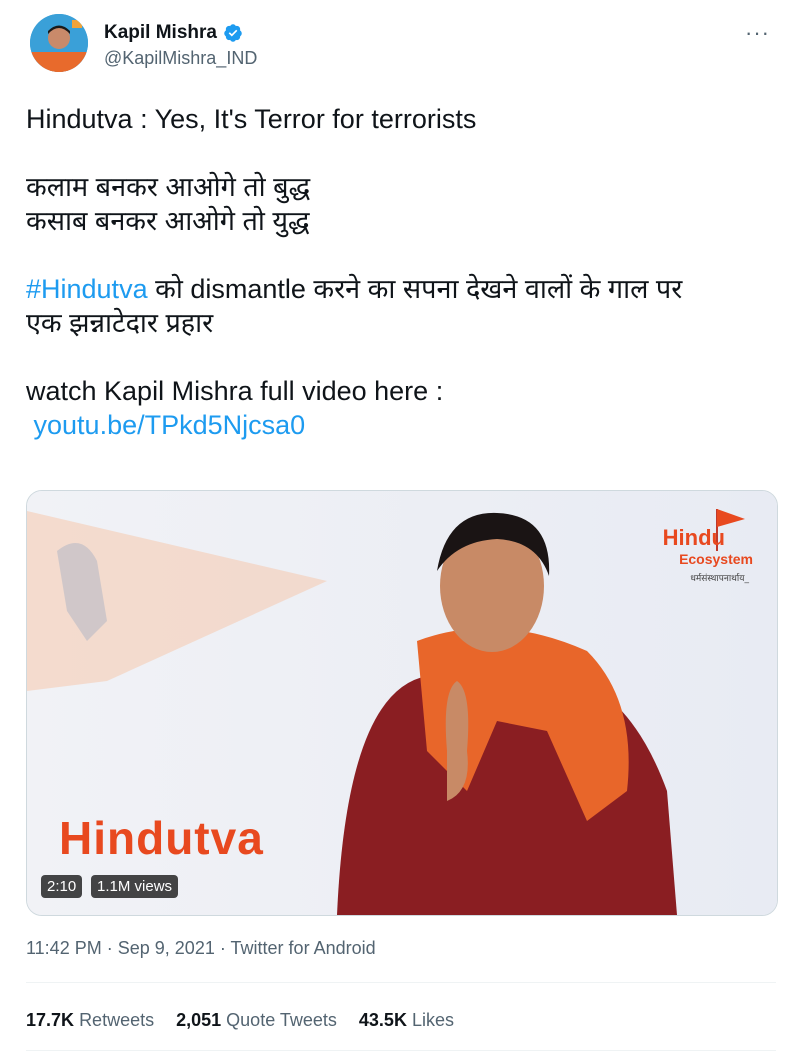  I want to click on quote-tweets-stat: 2,051 Quote Tweets, so click(256, 1020).